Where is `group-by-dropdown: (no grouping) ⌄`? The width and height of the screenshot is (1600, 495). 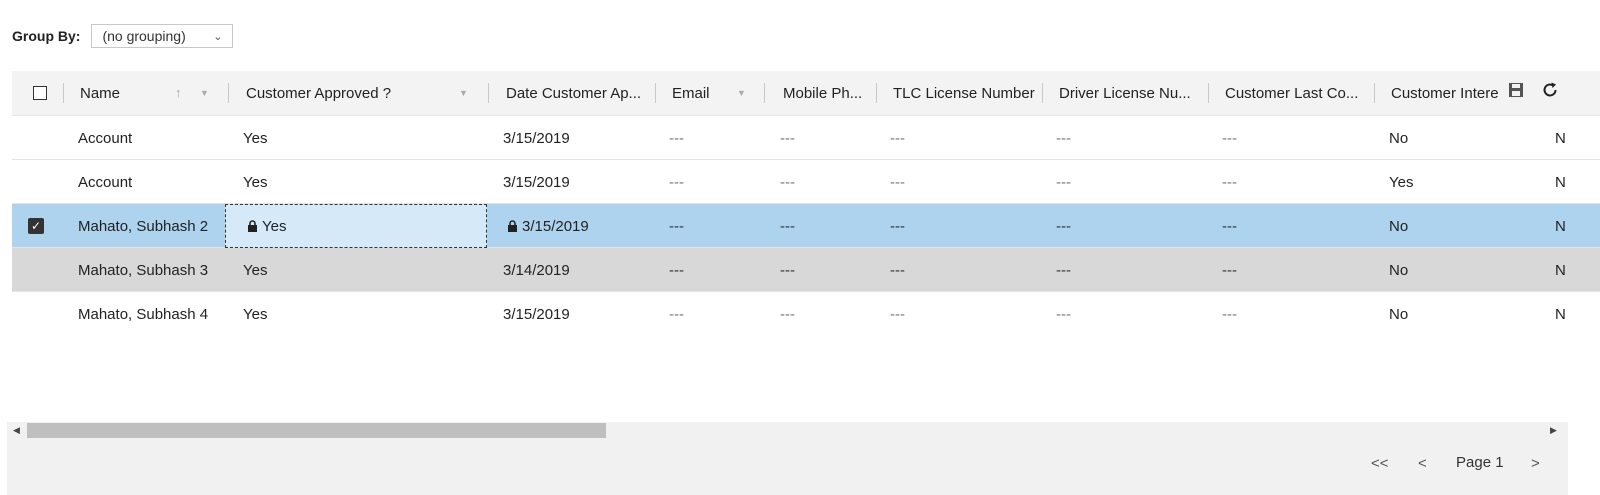 group-by-dropdown: (no grouping) ⌄ is located at coordinates (162, 36).